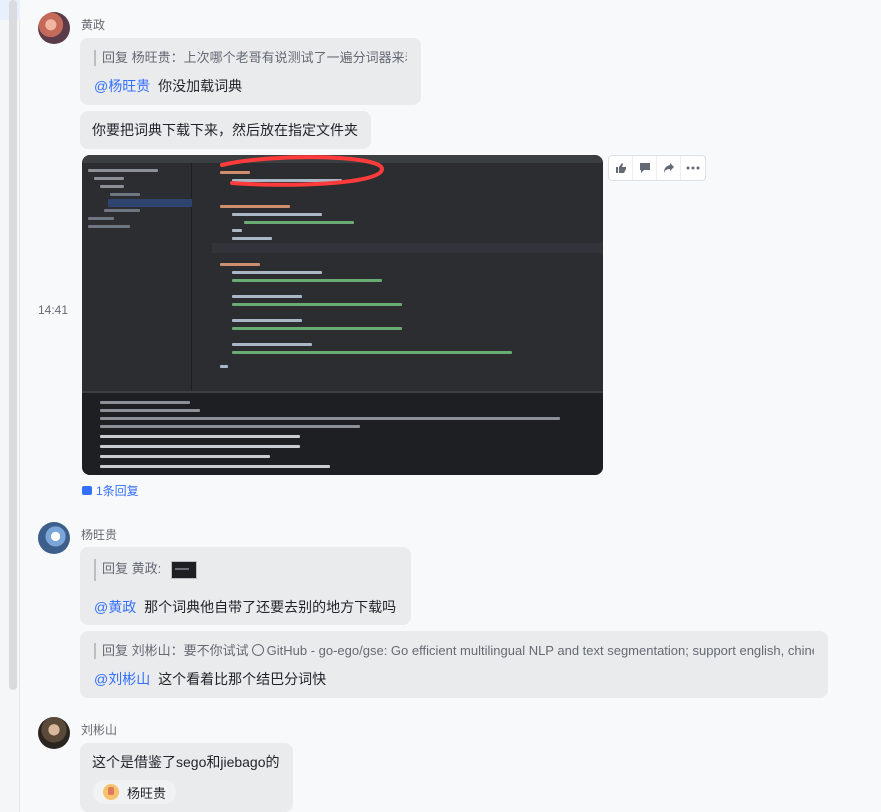 The image size is (881, 812). I want to click on message-body: 这个看着比那个结巴分词快, so click(242, 679).